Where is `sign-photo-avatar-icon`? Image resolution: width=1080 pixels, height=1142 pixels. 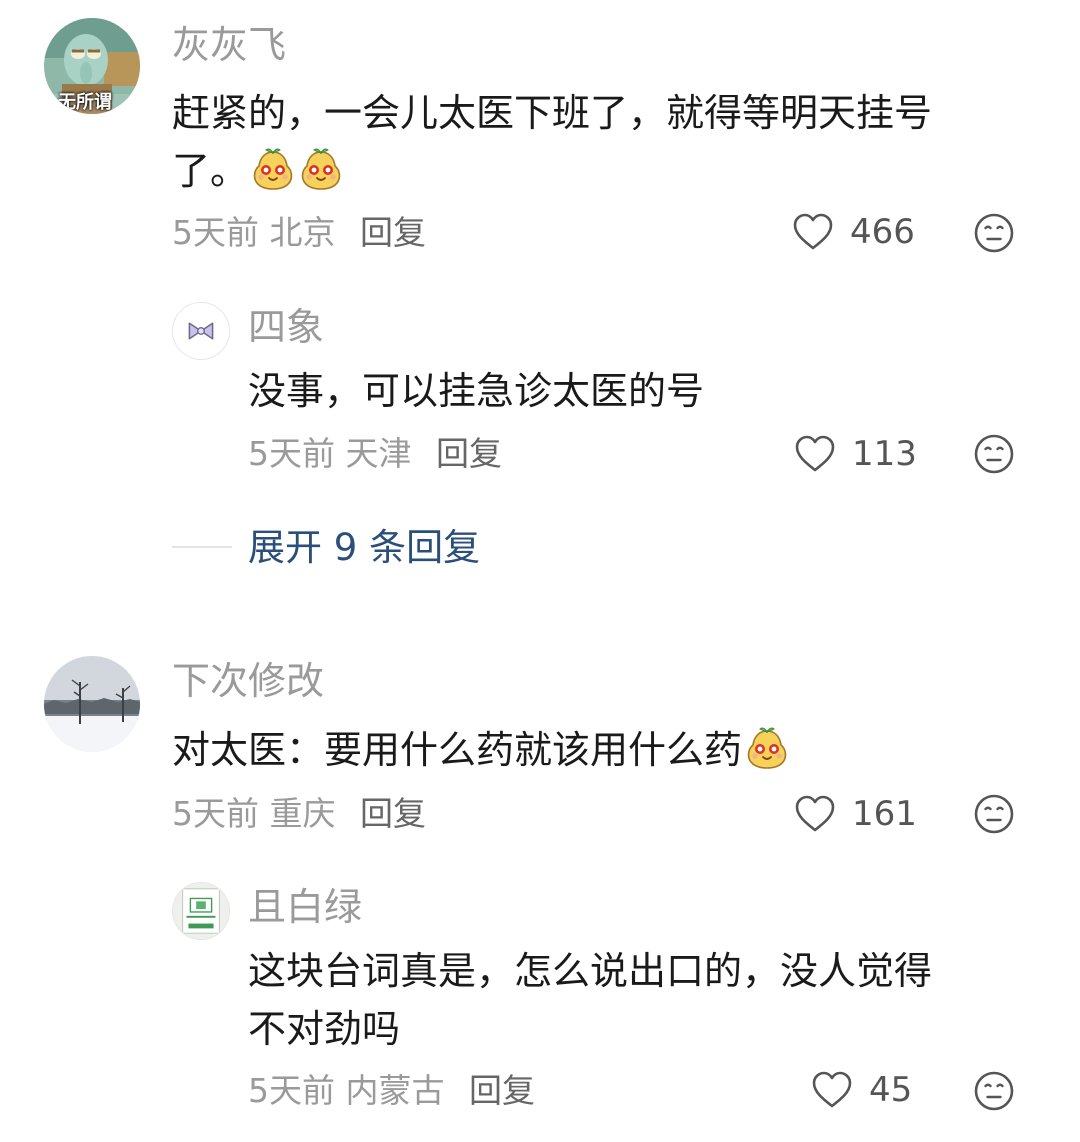 sign-photo-avatar-icon is located at coordinates (201, 911).